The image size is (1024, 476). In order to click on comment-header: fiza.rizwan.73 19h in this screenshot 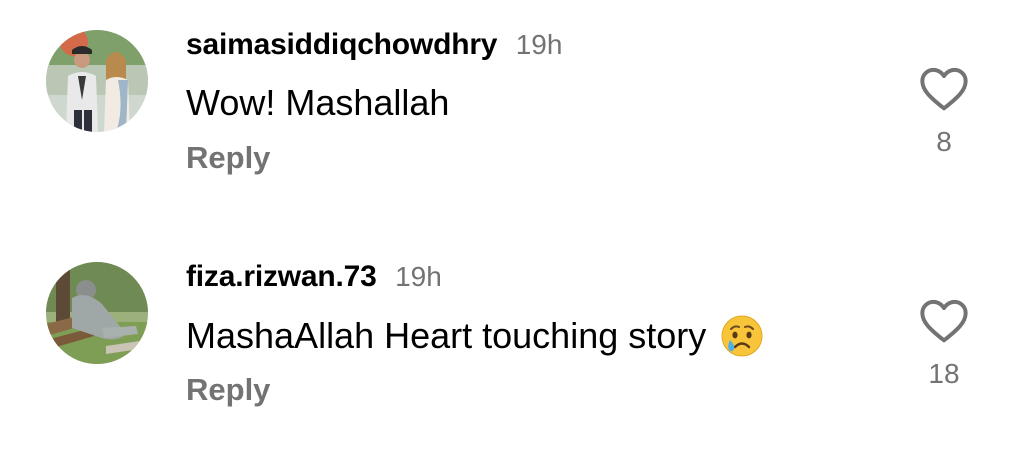, I will do `click(314, 277)`.